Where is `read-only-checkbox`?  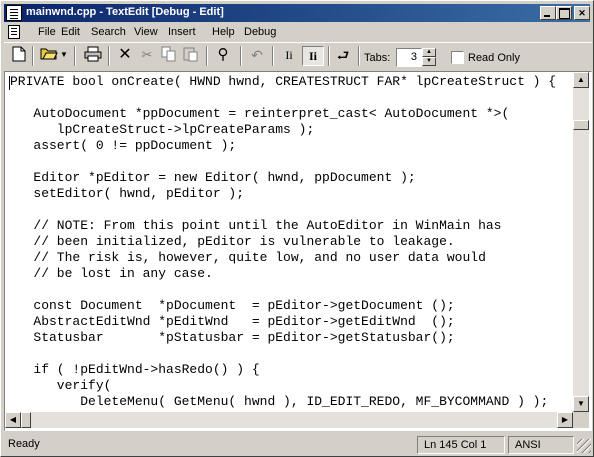 read-only-checkbox is located at coordinates (457, 57).